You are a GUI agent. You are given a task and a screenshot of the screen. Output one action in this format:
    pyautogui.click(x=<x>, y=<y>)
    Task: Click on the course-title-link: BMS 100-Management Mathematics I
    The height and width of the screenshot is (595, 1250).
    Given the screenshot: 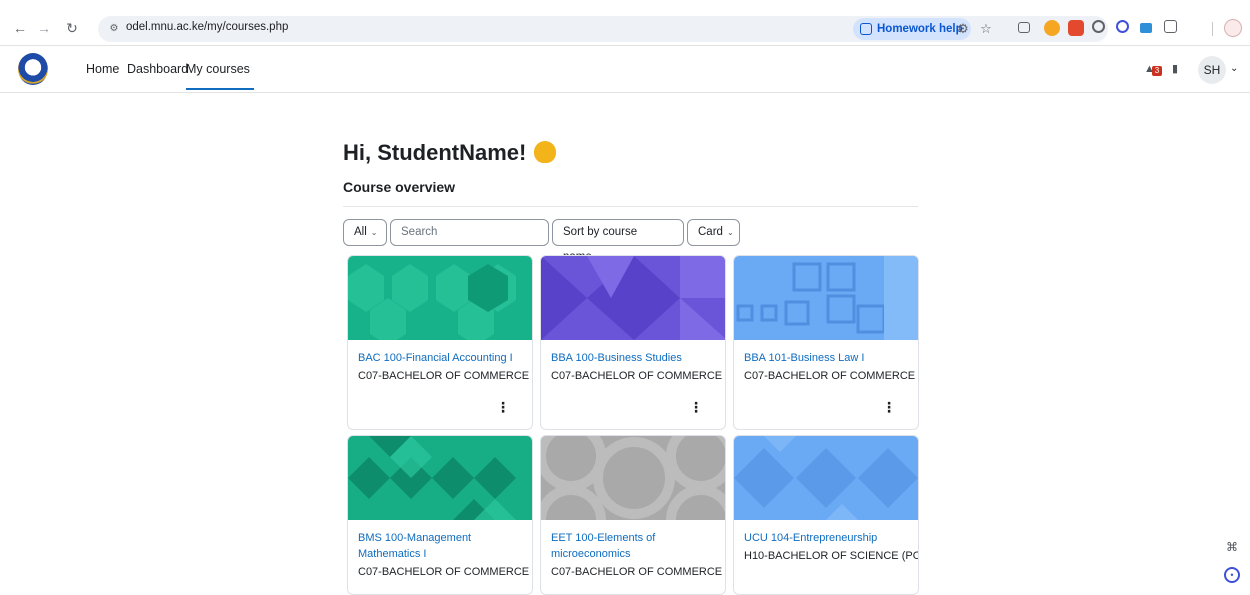 What is the action you would take?
    pyautogui.click(x=440, y=546)
    